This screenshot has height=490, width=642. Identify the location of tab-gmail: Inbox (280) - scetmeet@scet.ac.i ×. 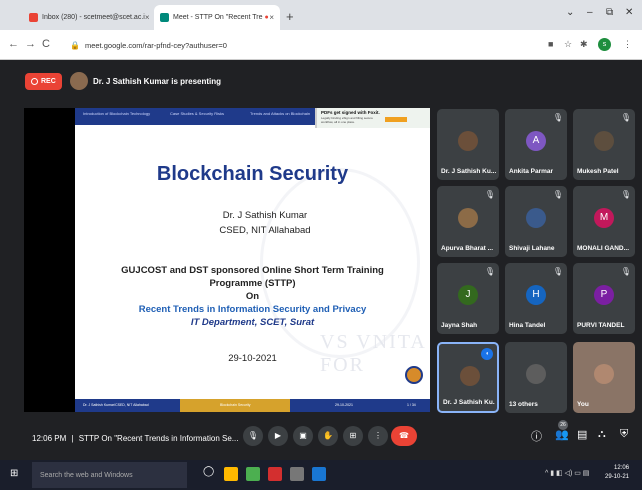
(88, 17).